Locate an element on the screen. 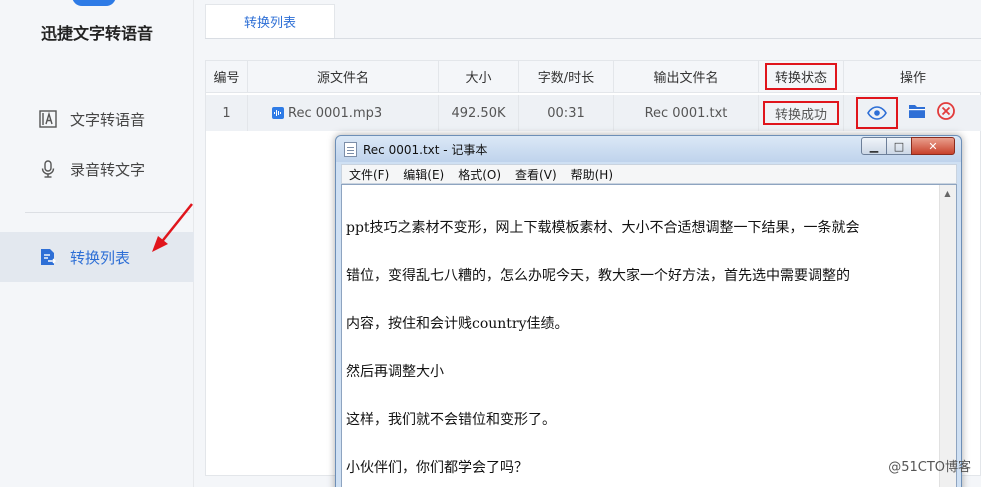  row-output: Rec 0001.txt is located at coordinates (686, 113).